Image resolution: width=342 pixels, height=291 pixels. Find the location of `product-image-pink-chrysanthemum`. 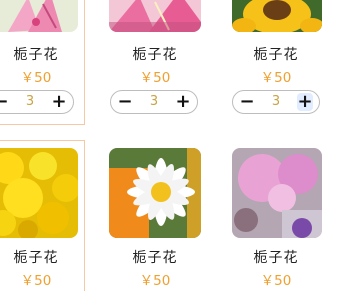

product-image-pink-chrysanthemum is located at coordinates (277, 193).